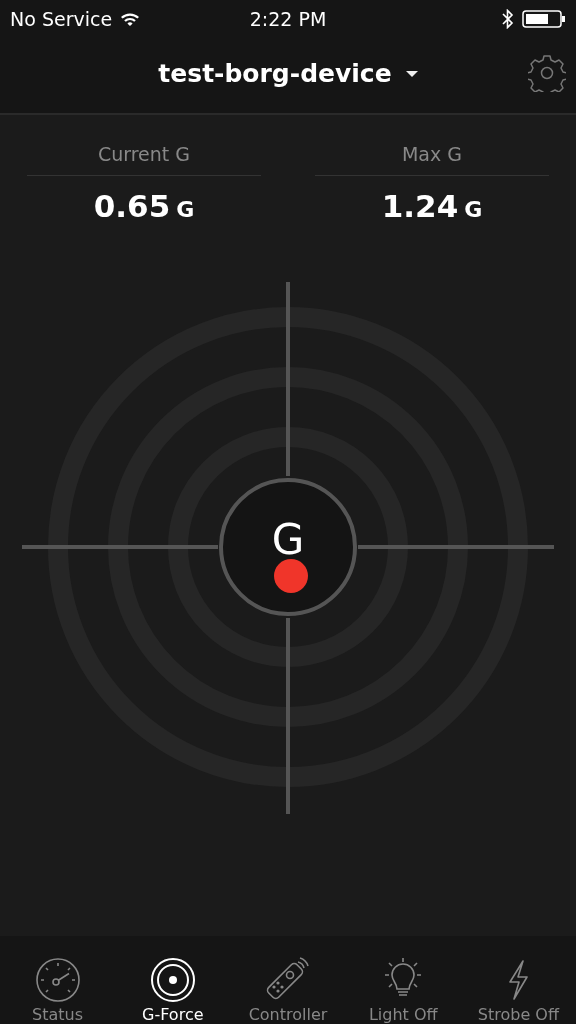 This screenshot has height=1024, width=576. What do you see at coordinates (130, 19) in the screenshot?
I see `wifi-icon` at bounding box center [130, 19].